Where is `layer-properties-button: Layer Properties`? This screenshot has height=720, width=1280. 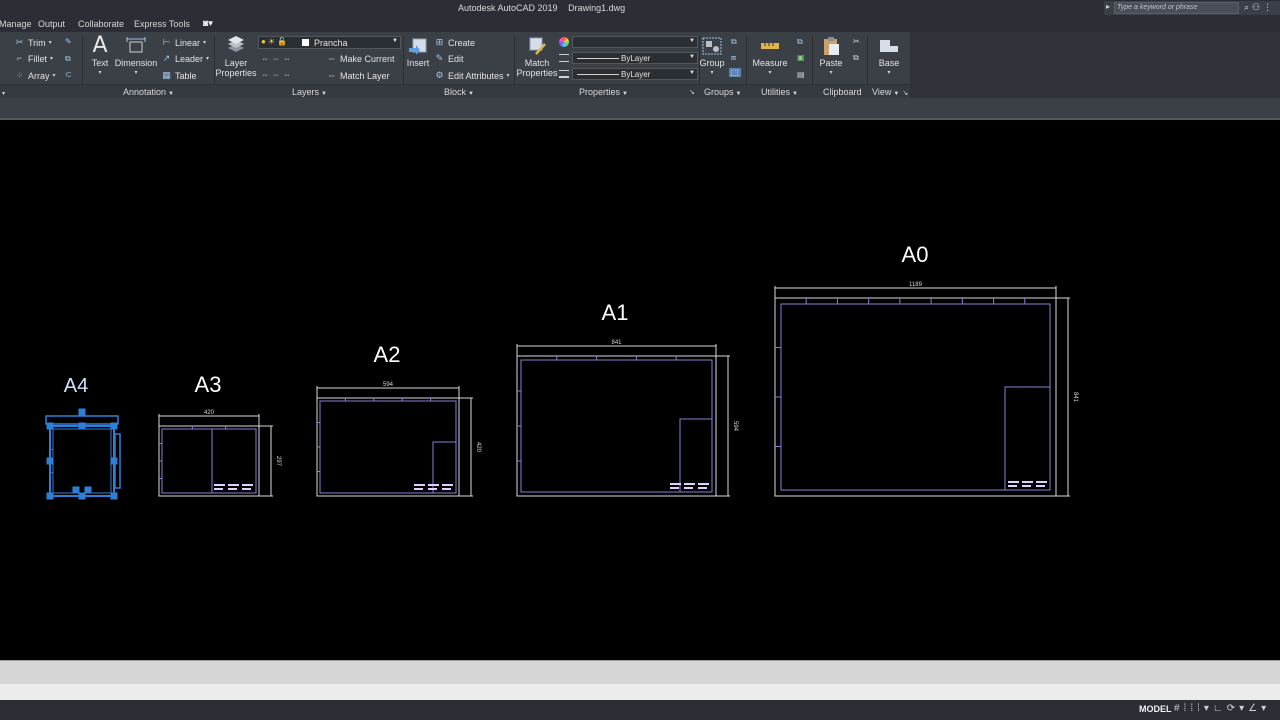 layer-properties-button: Layer Properties is located at coordinates (236, 57).